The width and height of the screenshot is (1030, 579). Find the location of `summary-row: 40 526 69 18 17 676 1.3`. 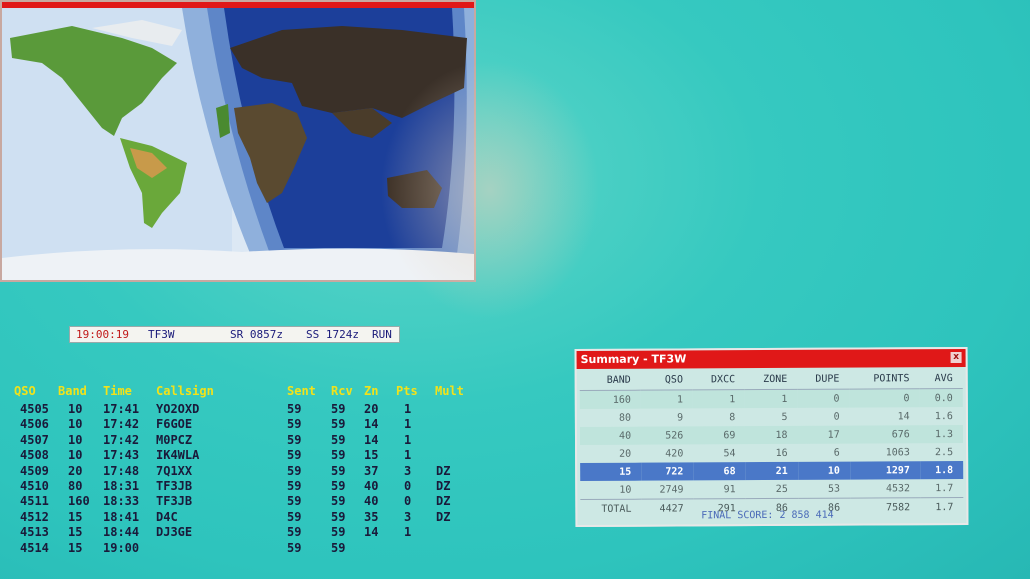

summary-row: 40 526 69 18 17 676 1.3 is located at coordinates (771, 435).